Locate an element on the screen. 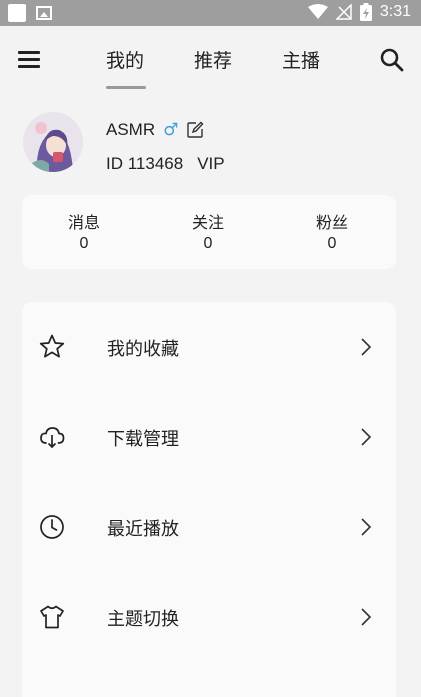 Image resolution: width=421 pixels, height=697 pixels. wifi-icon is located at coordinates (317, 11).